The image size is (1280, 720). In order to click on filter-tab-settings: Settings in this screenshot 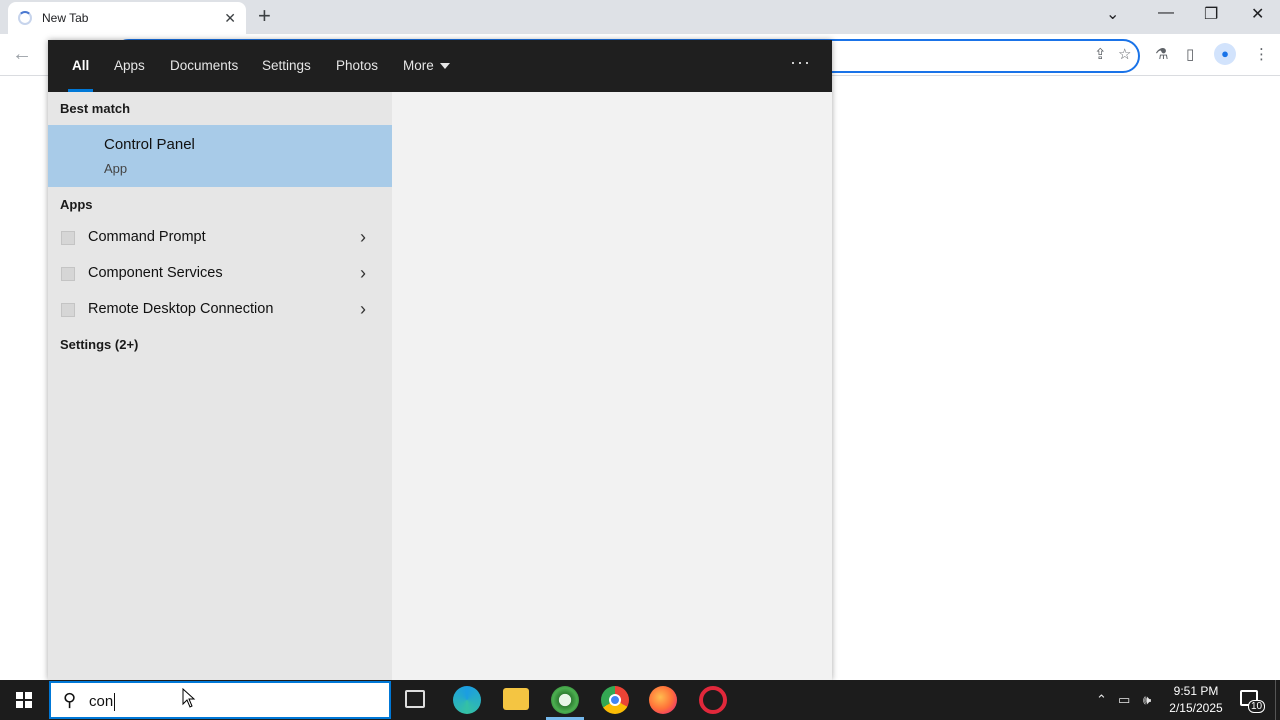, I will do `click(286, 66)`.